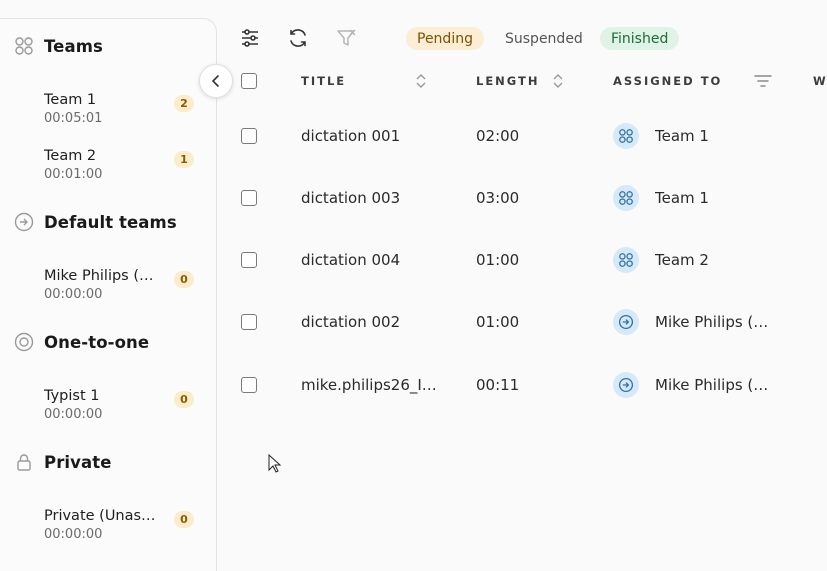 The height and width of the screenshot is (571, 827). Describe the element at coordinates (70, 156) in the screenshot. I see `sidebar-item-label: Team 2` at that location.